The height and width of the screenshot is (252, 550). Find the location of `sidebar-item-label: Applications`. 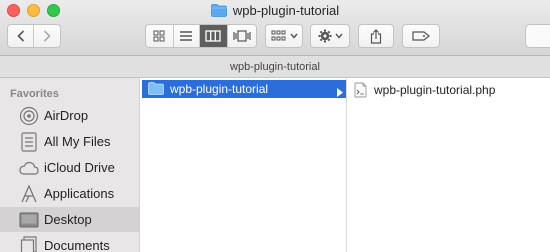

sidebar-item-label: Applications is located at coordinates (79, 193).